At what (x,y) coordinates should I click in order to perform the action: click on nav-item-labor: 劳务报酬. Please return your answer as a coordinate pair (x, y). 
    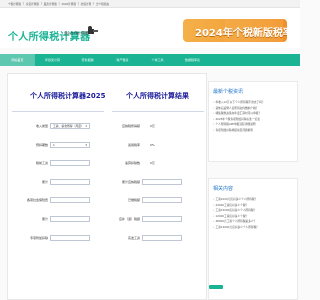
    Looking at the image, I should click on (87, 60).